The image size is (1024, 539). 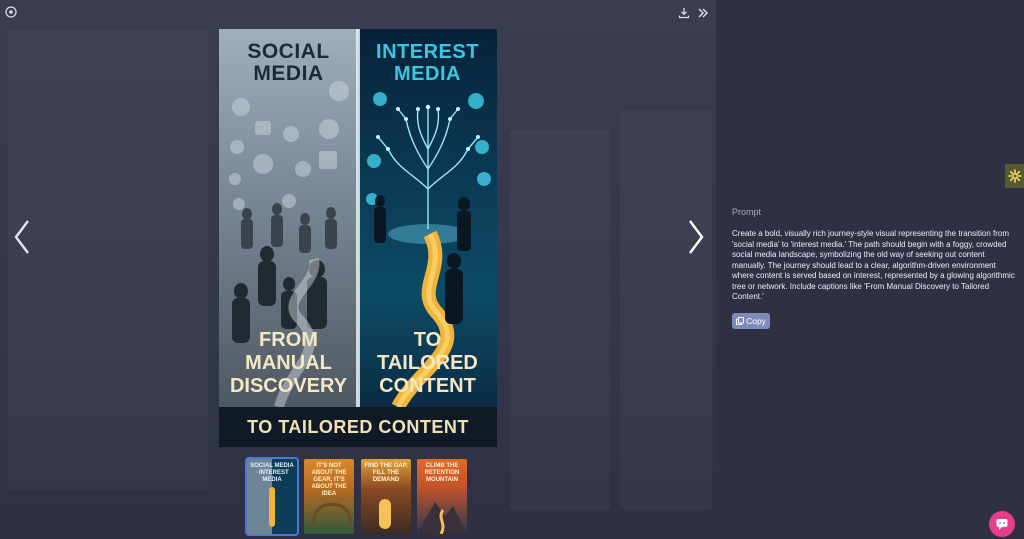 What do you see at coordinates (684, 13) in the screenshot?
I see `download-icon` at bounding box center [684, 13].